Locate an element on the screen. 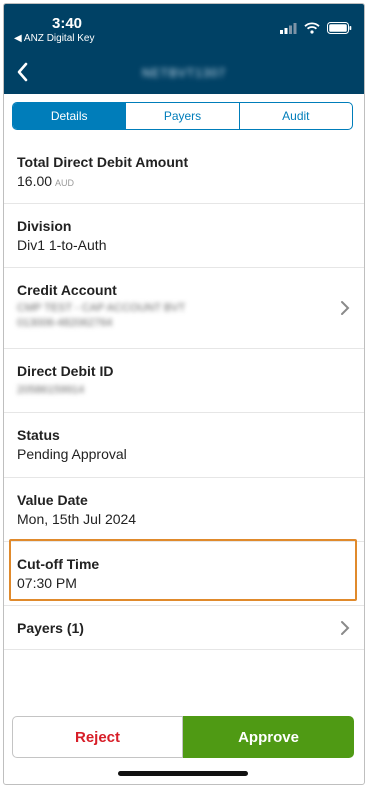 The width and height of the screenshot is (372, 793). wifi-icon is located at coordinates (312, 28).